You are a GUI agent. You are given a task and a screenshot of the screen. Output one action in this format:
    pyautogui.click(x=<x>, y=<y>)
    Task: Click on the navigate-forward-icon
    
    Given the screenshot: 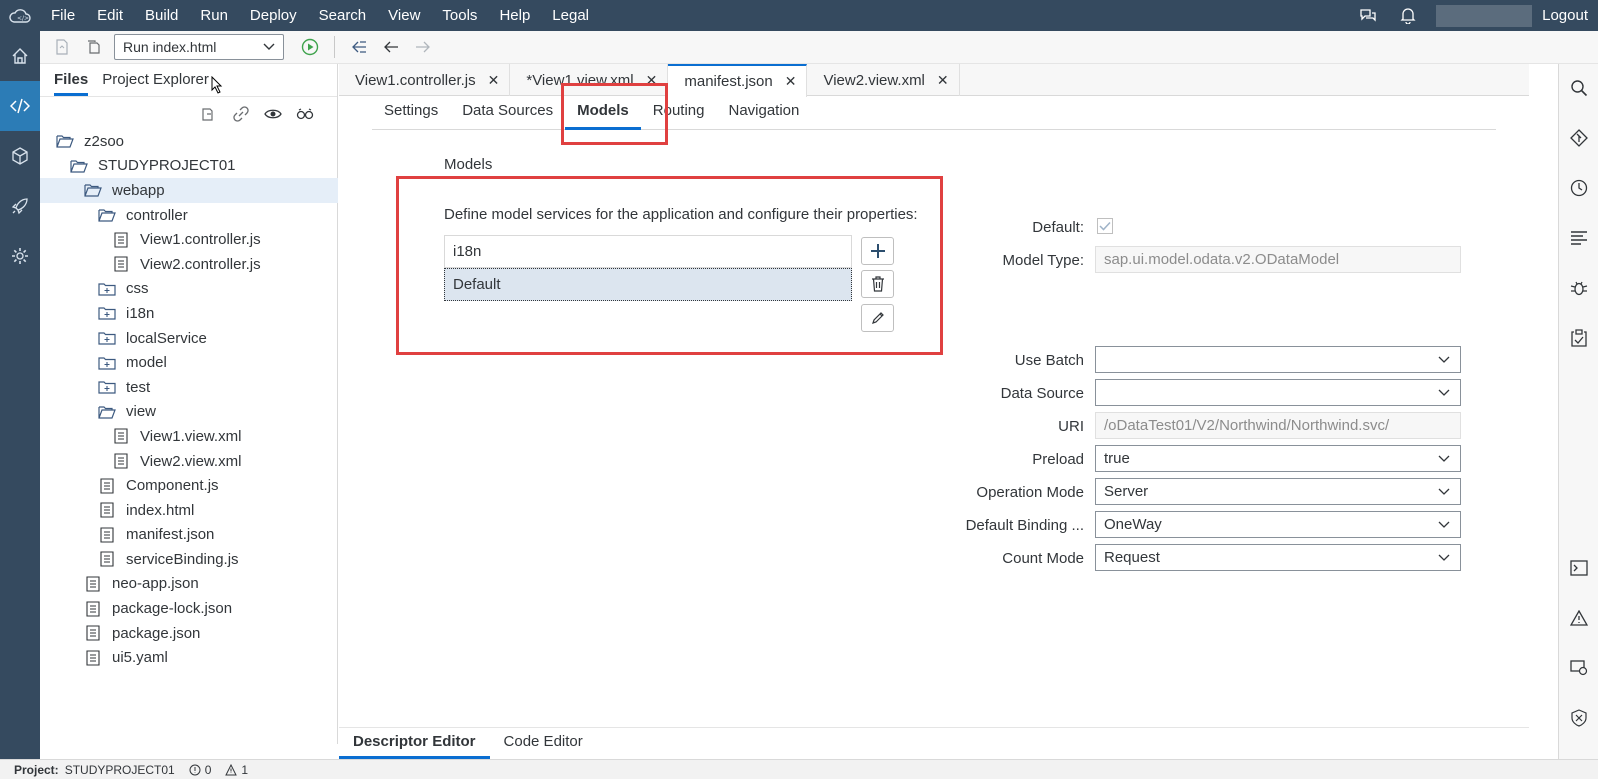 What is the action you would take?
    pyautogui.click(x=423, y=47)
    